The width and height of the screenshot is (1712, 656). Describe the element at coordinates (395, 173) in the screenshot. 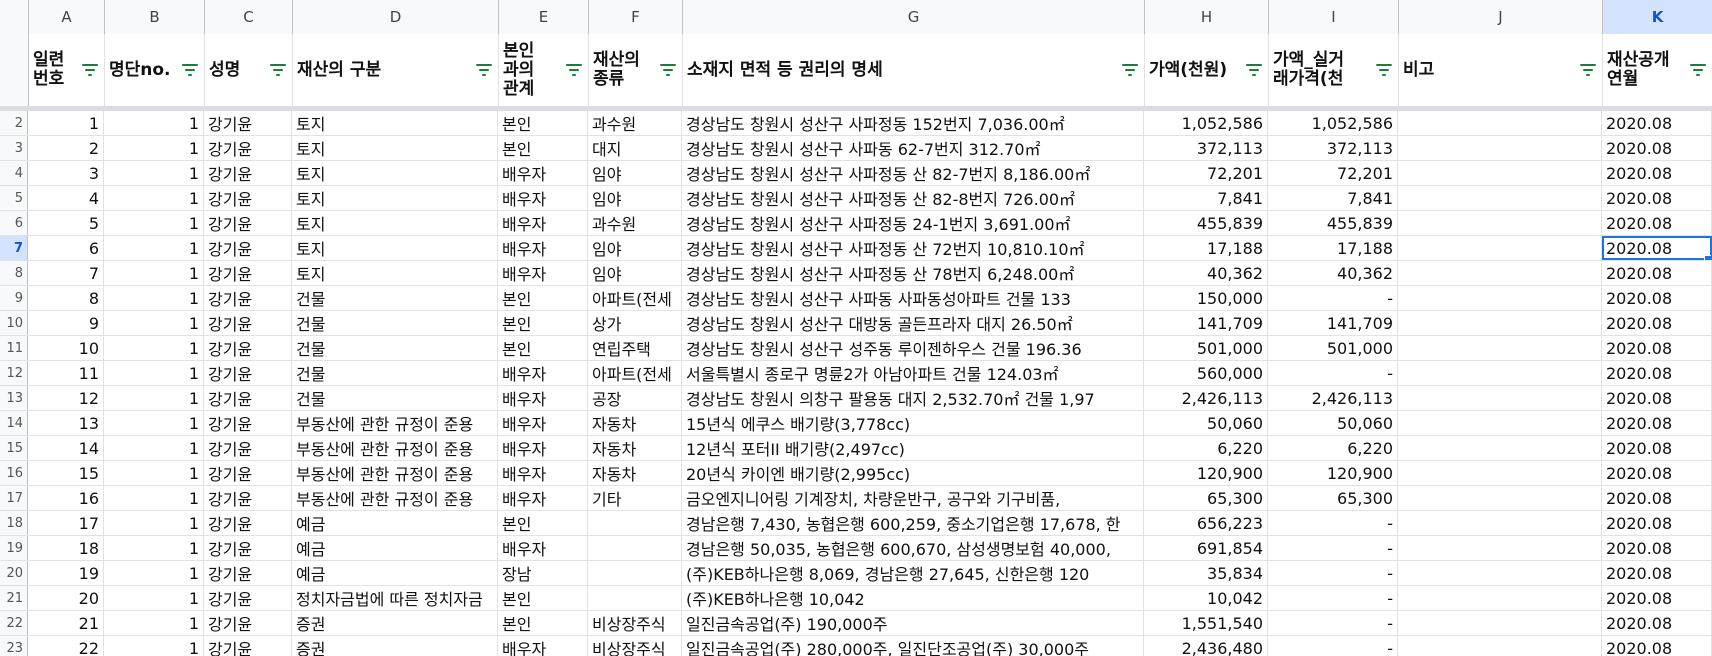

I see `cell-d: 토지` at that location.